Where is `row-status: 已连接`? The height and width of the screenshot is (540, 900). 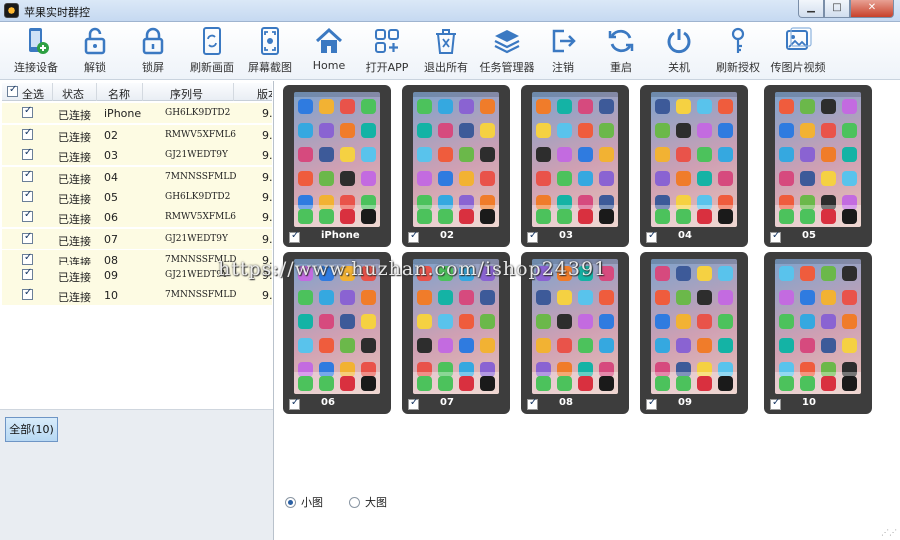
row-status: 已连接 is located at coordinates (74, 199).